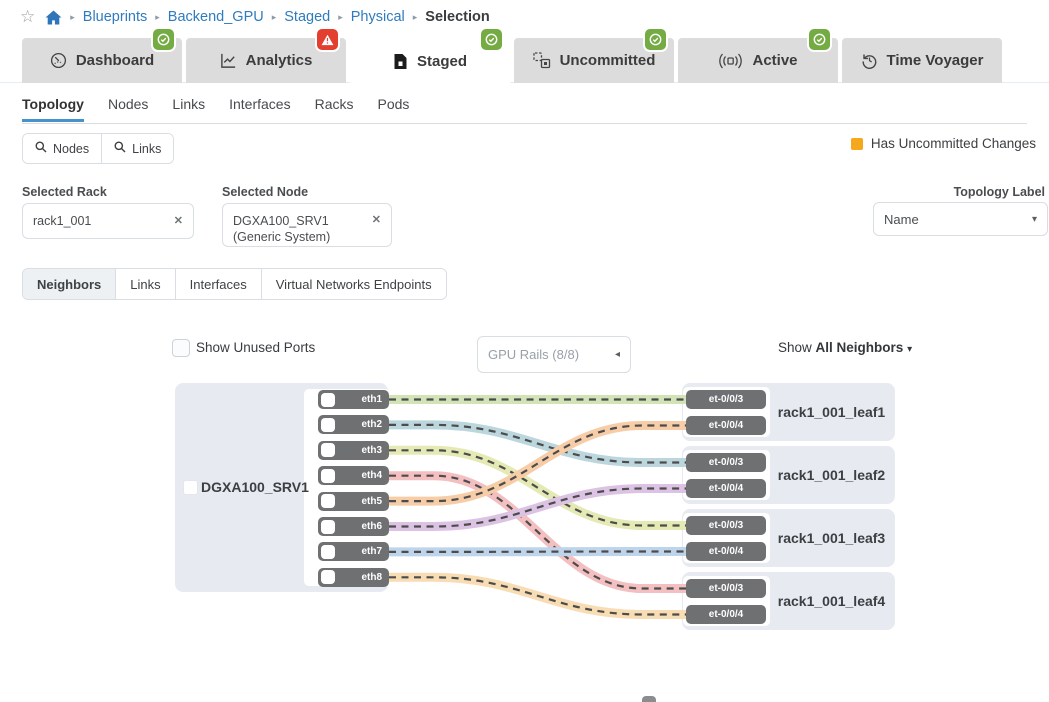 Image resolution: width=1049 pixels, height=702 pixels. What do you see at coordinates (353, 526) in the screenshot?
I see `server-port-eth6: eth6` at bounding box center [353, 526].